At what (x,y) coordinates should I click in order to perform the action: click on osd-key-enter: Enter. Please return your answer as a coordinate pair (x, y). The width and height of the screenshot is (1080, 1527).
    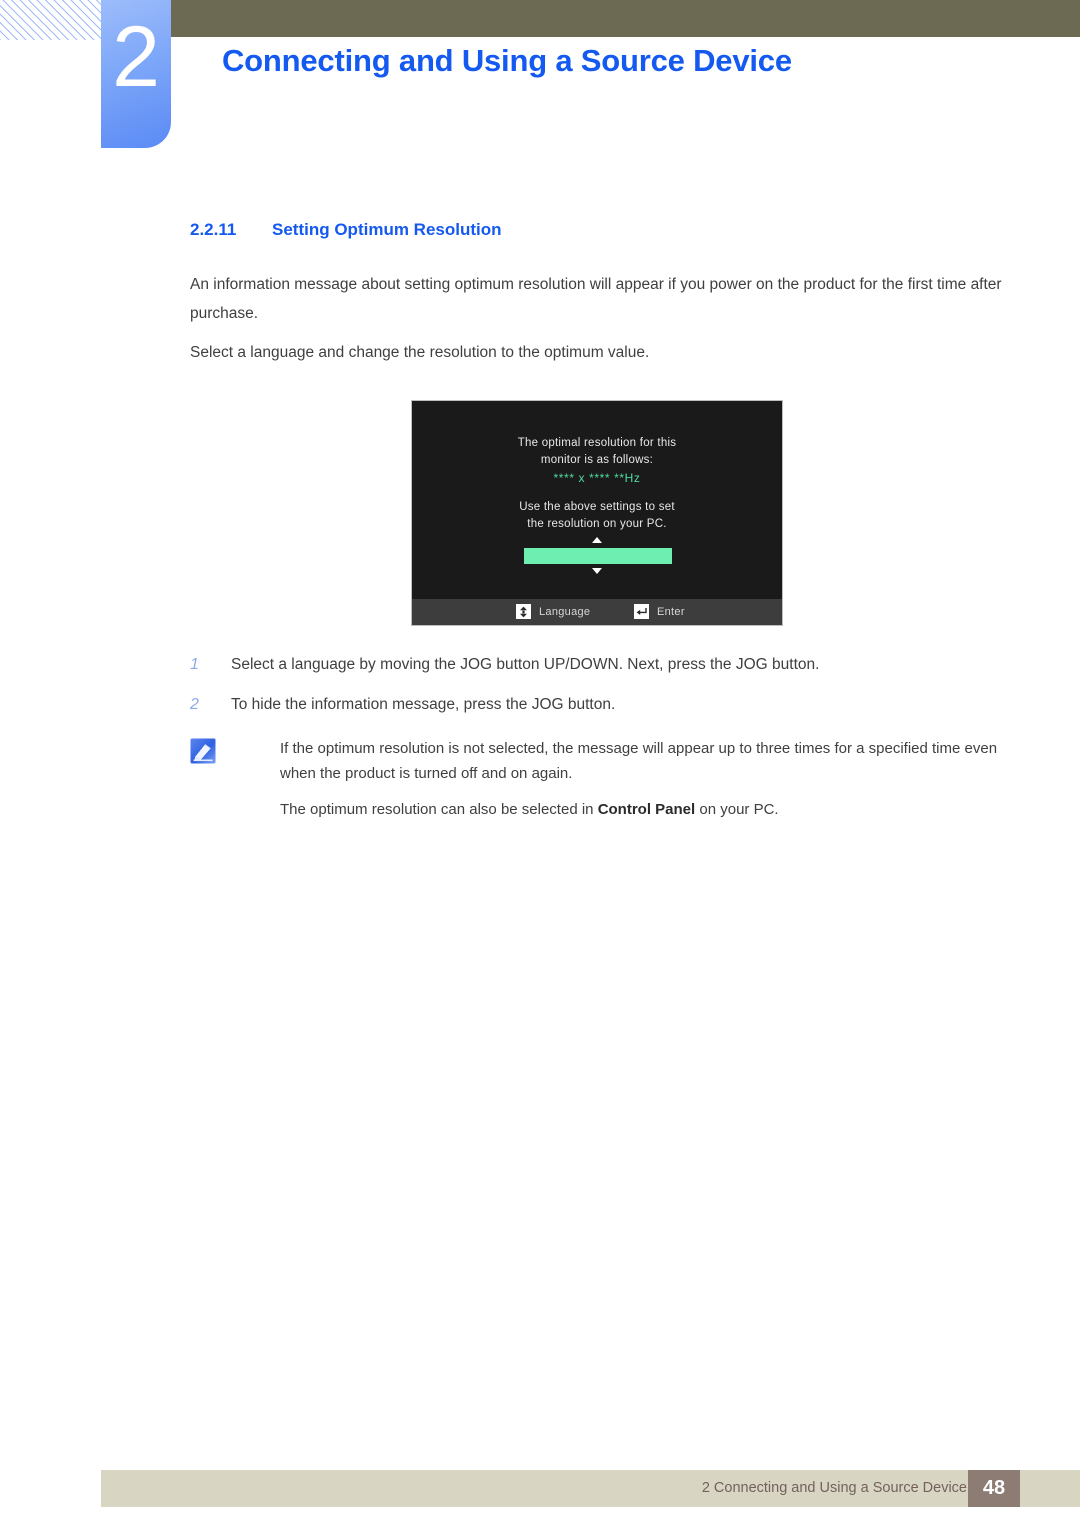
    Looking at the image, I should click on (659, 611).